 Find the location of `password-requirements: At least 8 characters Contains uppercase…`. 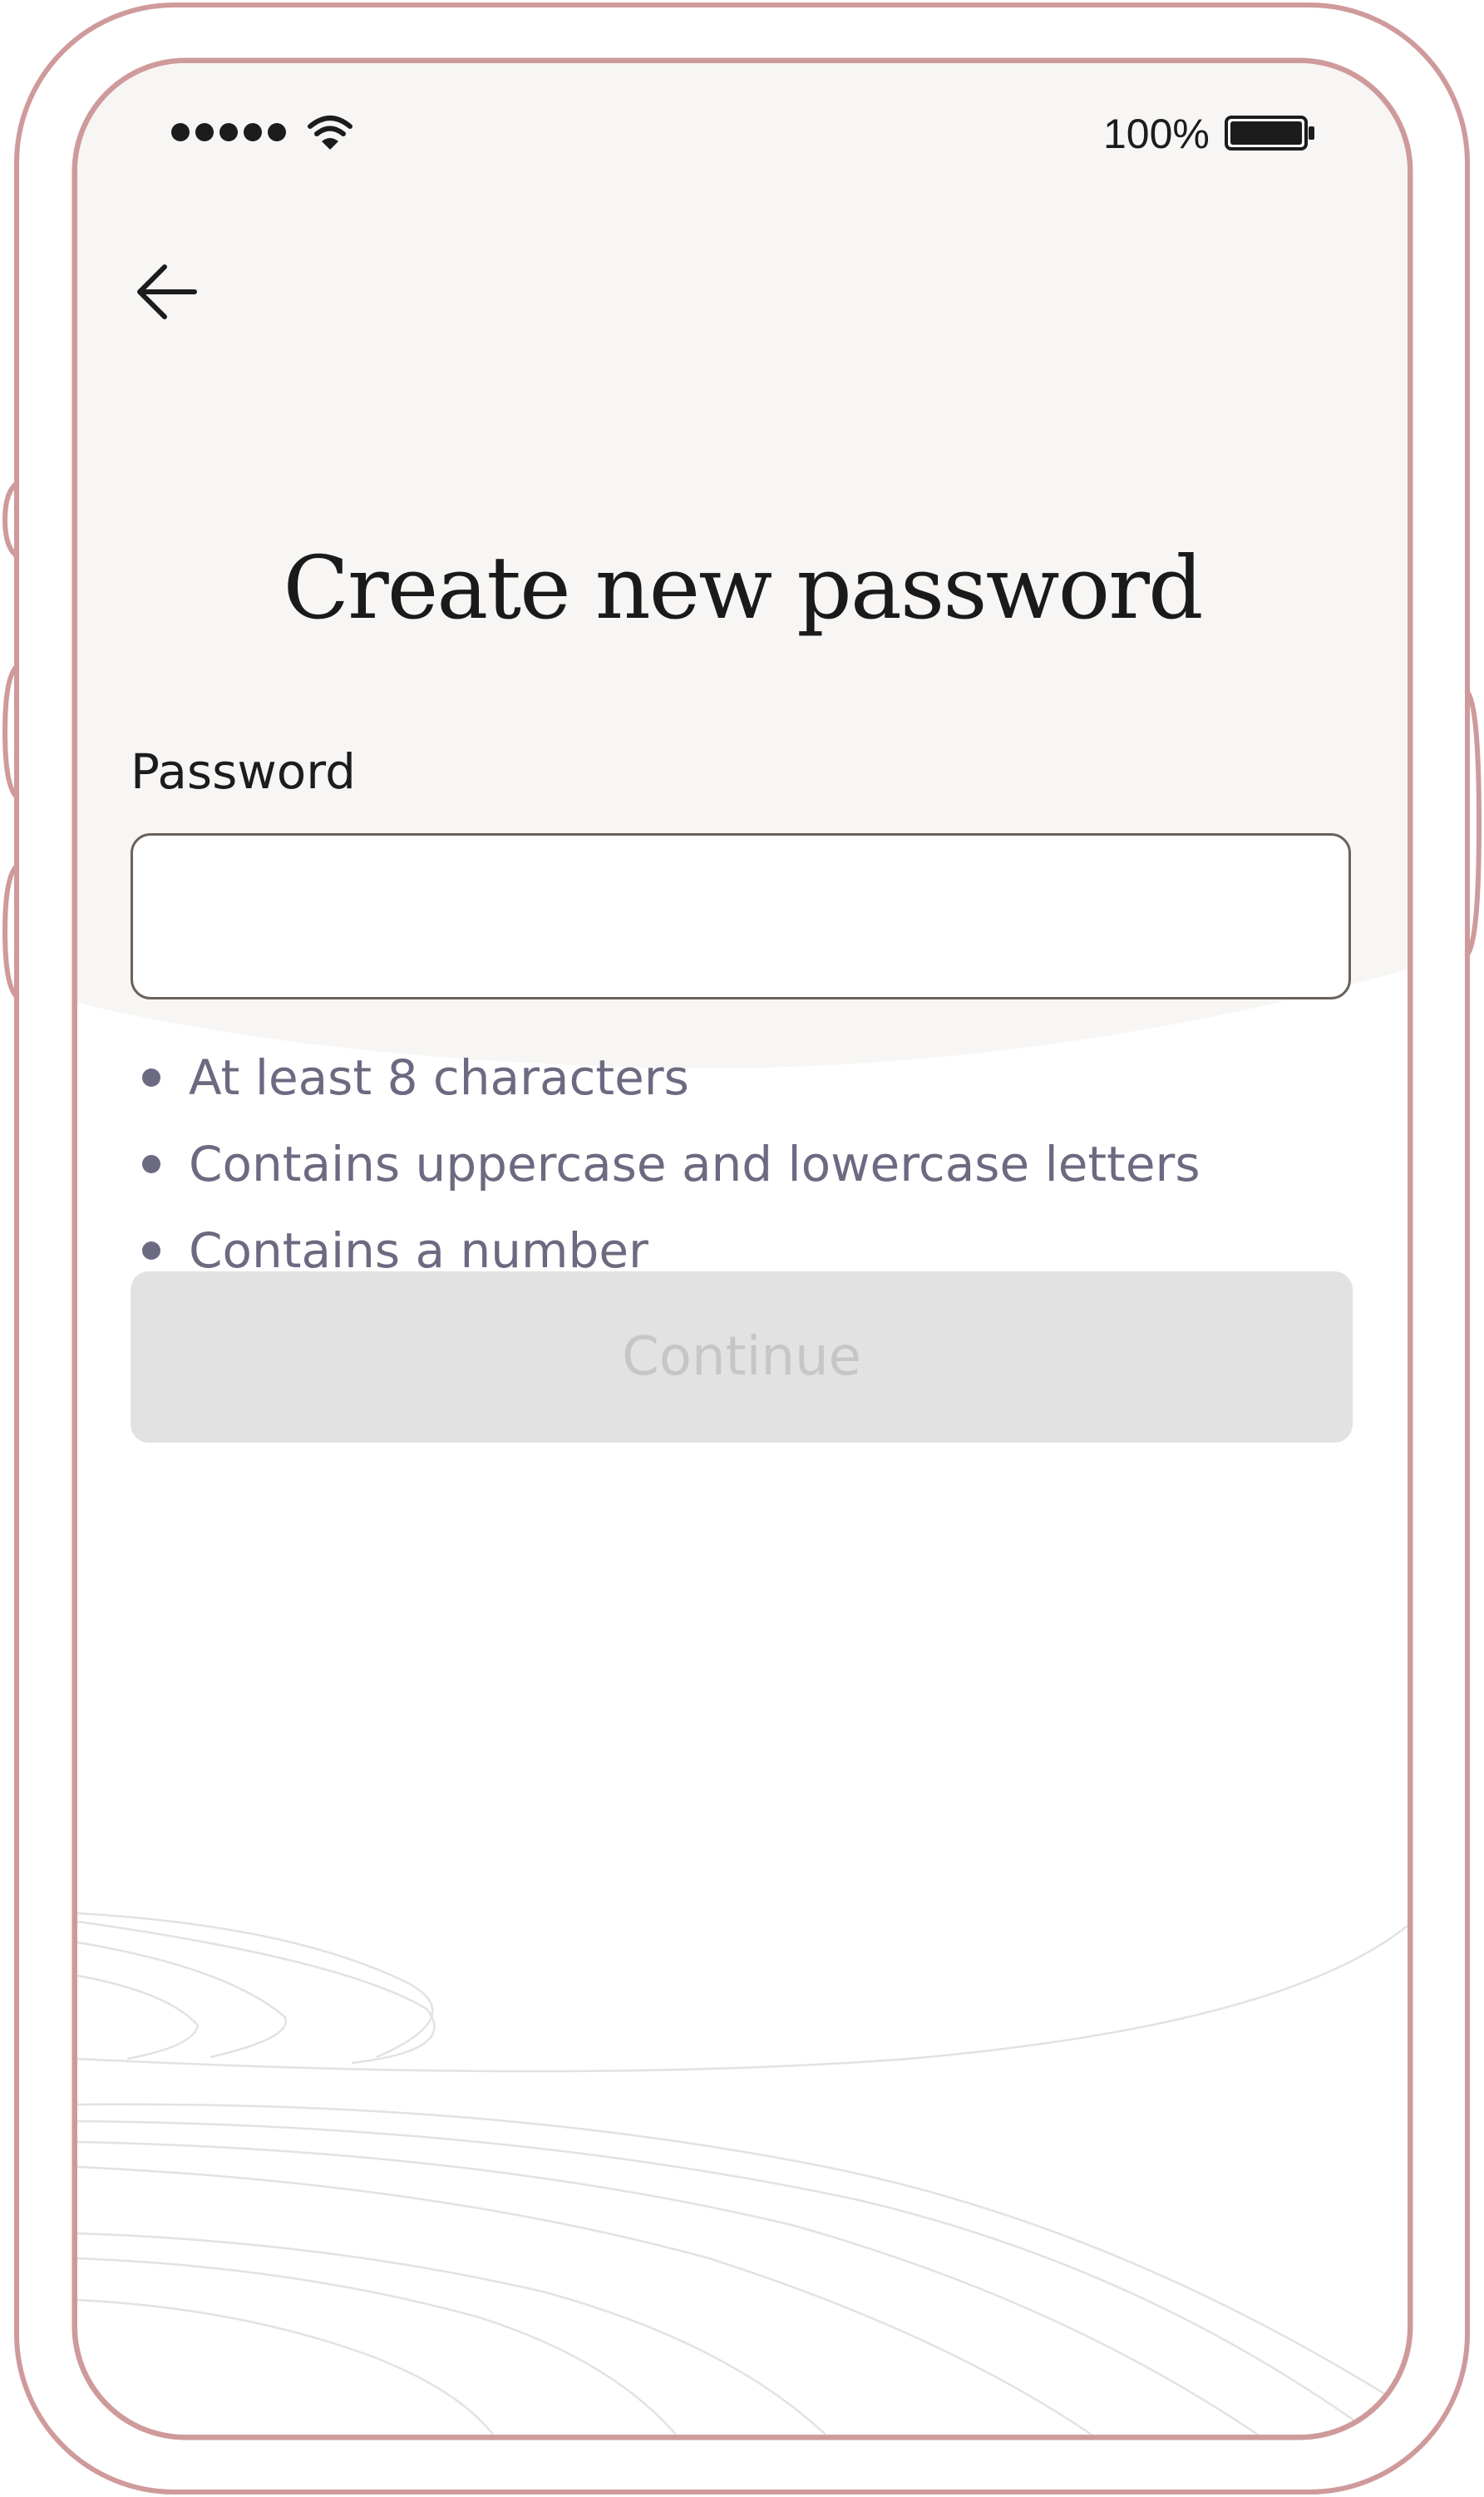

password-requirements: At least 8 characters Contains uppercase… is located at coordinates (666, 1164).